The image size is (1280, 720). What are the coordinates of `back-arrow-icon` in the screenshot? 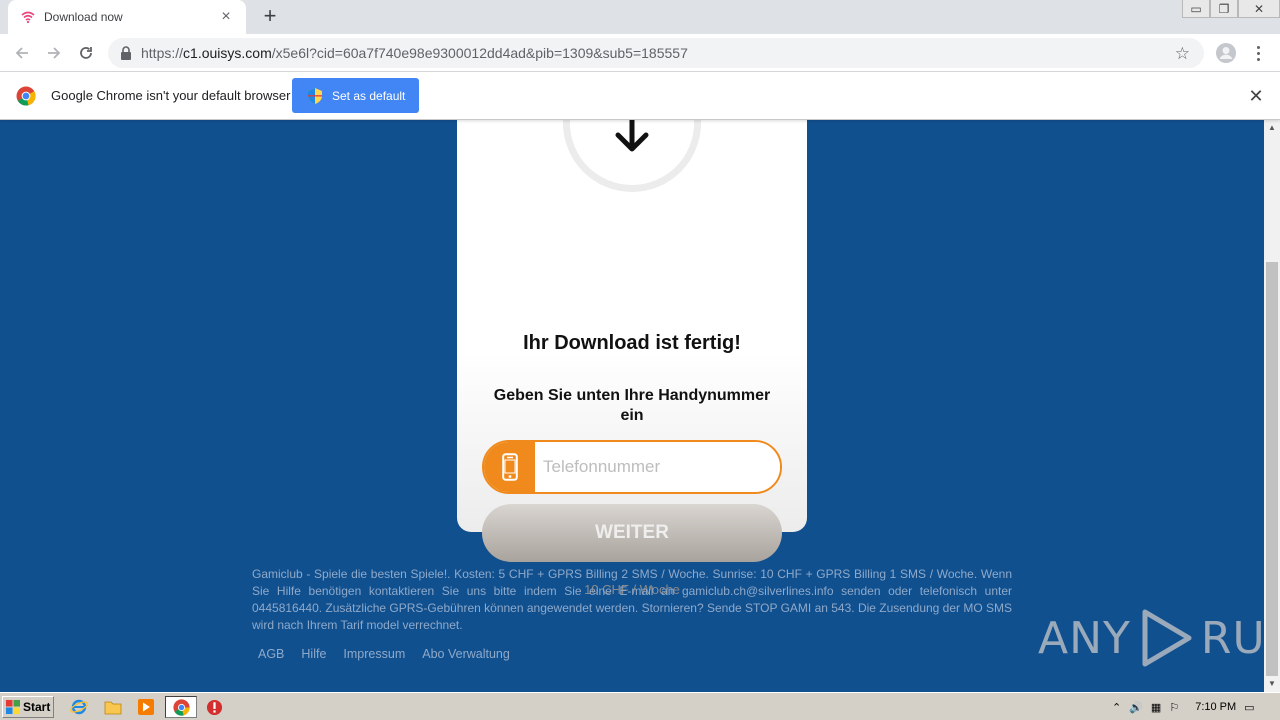 It's located at (21, 53).